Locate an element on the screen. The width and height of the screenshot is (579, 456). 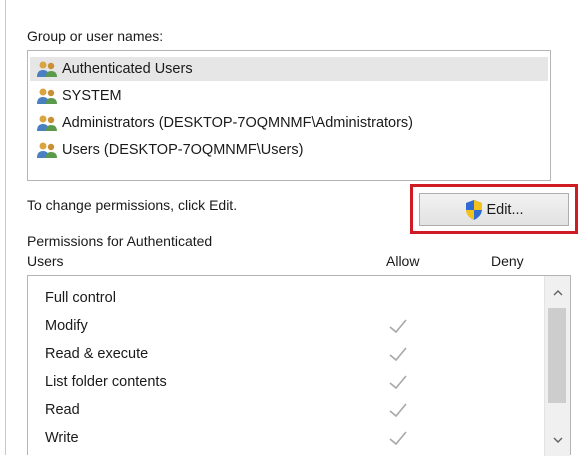
user-name: SYSTEM is located at coordinates (92, 96).